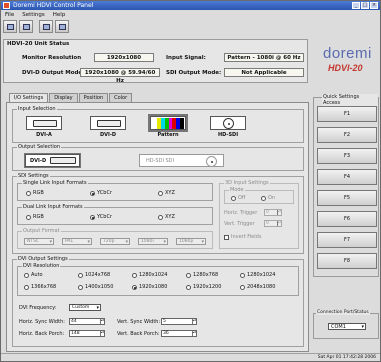 This screenshot has width=381, height=362. I want to click on h-trigger-input: 0 ▴▾, so click(273, 212).